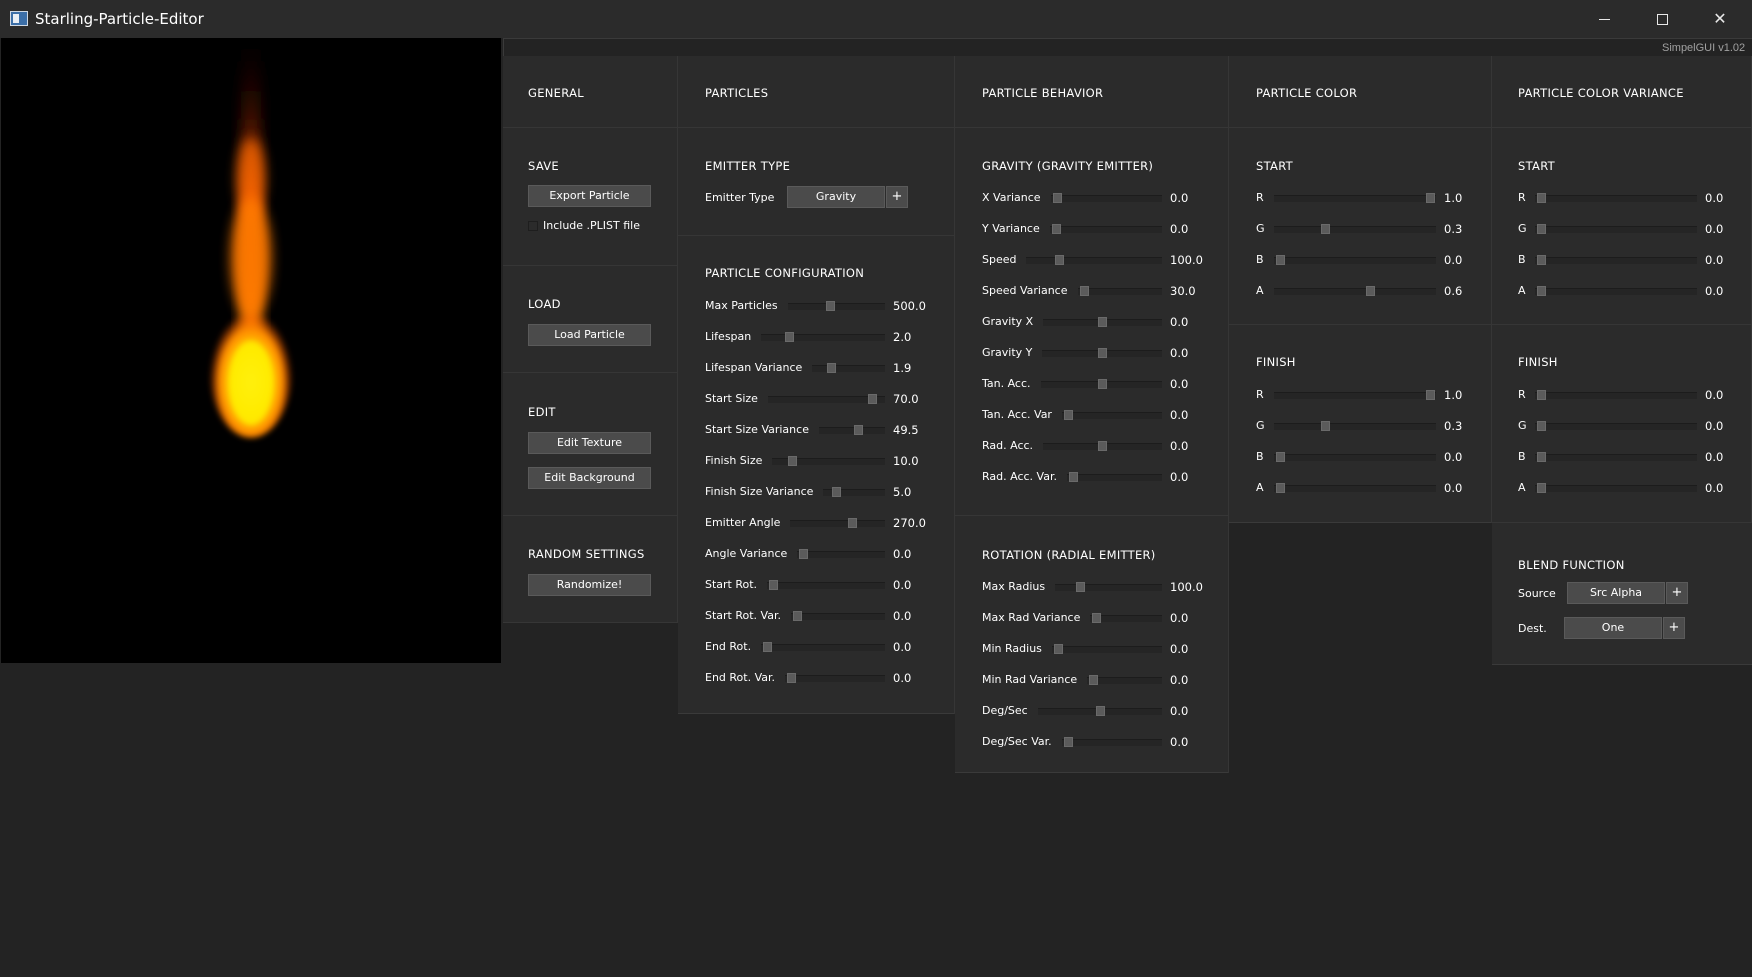 Image resolution: width=1752 pixels, height=977 pixels. What do you see at coordinates (1677, 593) in the screenshot?
I see `blend-source-plus-button: +` at bounding box center [1677, 593].